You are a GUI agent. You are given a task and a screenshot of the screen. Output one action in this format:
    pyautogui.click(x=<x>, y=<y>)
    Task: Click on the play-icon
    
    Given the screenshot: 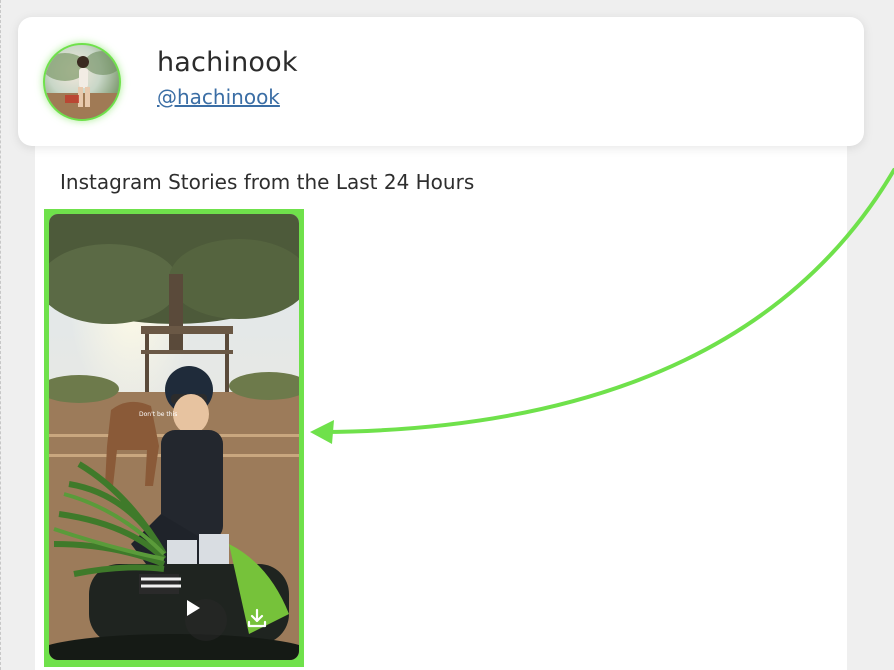 What is the action you would take?
    pyautogui.click(x=193, y=608)
    